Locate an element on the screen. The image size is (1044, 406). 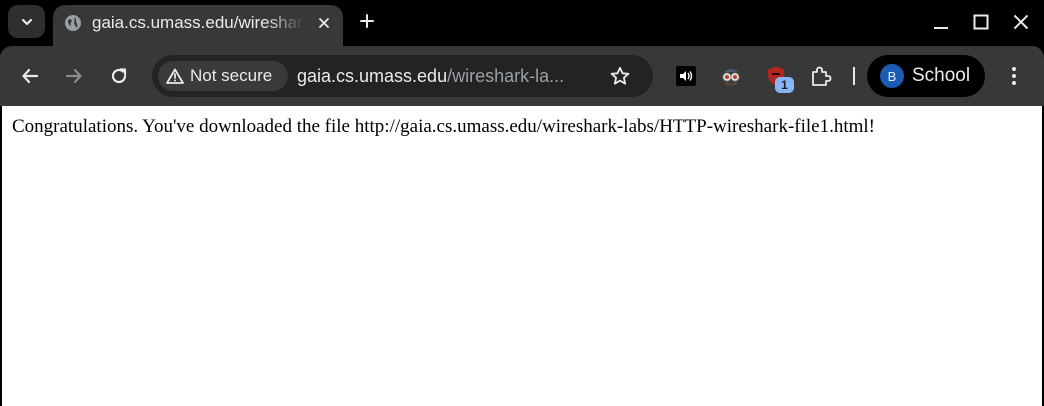
reload-button is located at coordinates (119, 76).